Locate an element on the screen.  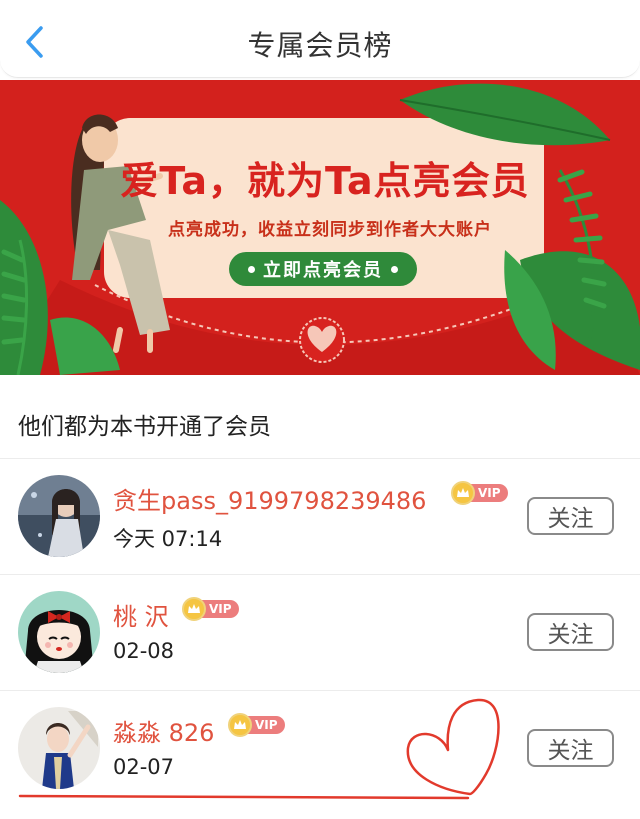
list-item: 桃 沢 VIP 02-08 关注 is located at coordinates (320, 632).